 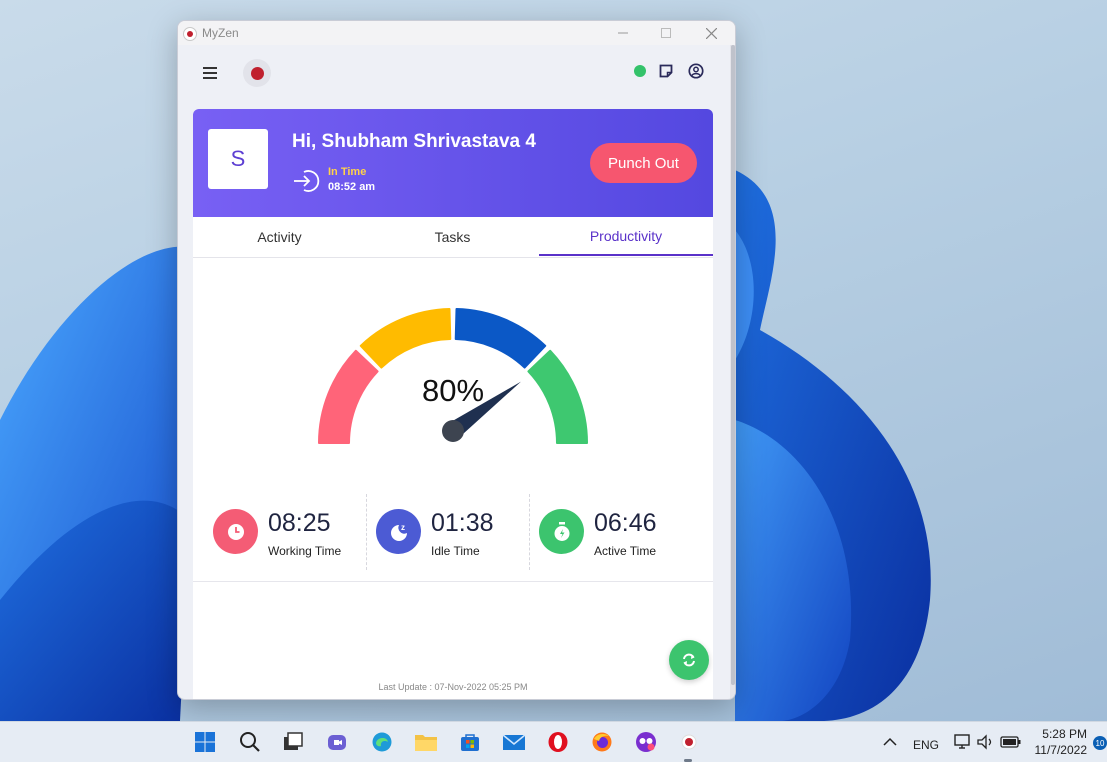 What do you see at coordinates (405, 338) in the screenshot?
I see `gauge-segment-medium` at bounding box center [405, 338].